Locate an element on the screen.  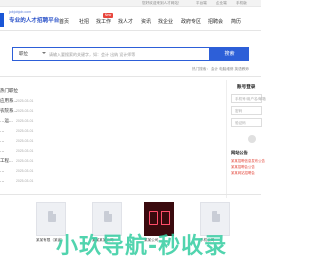
list-item: 工程... 2025-03-01 is located at coordinates (20, 162).